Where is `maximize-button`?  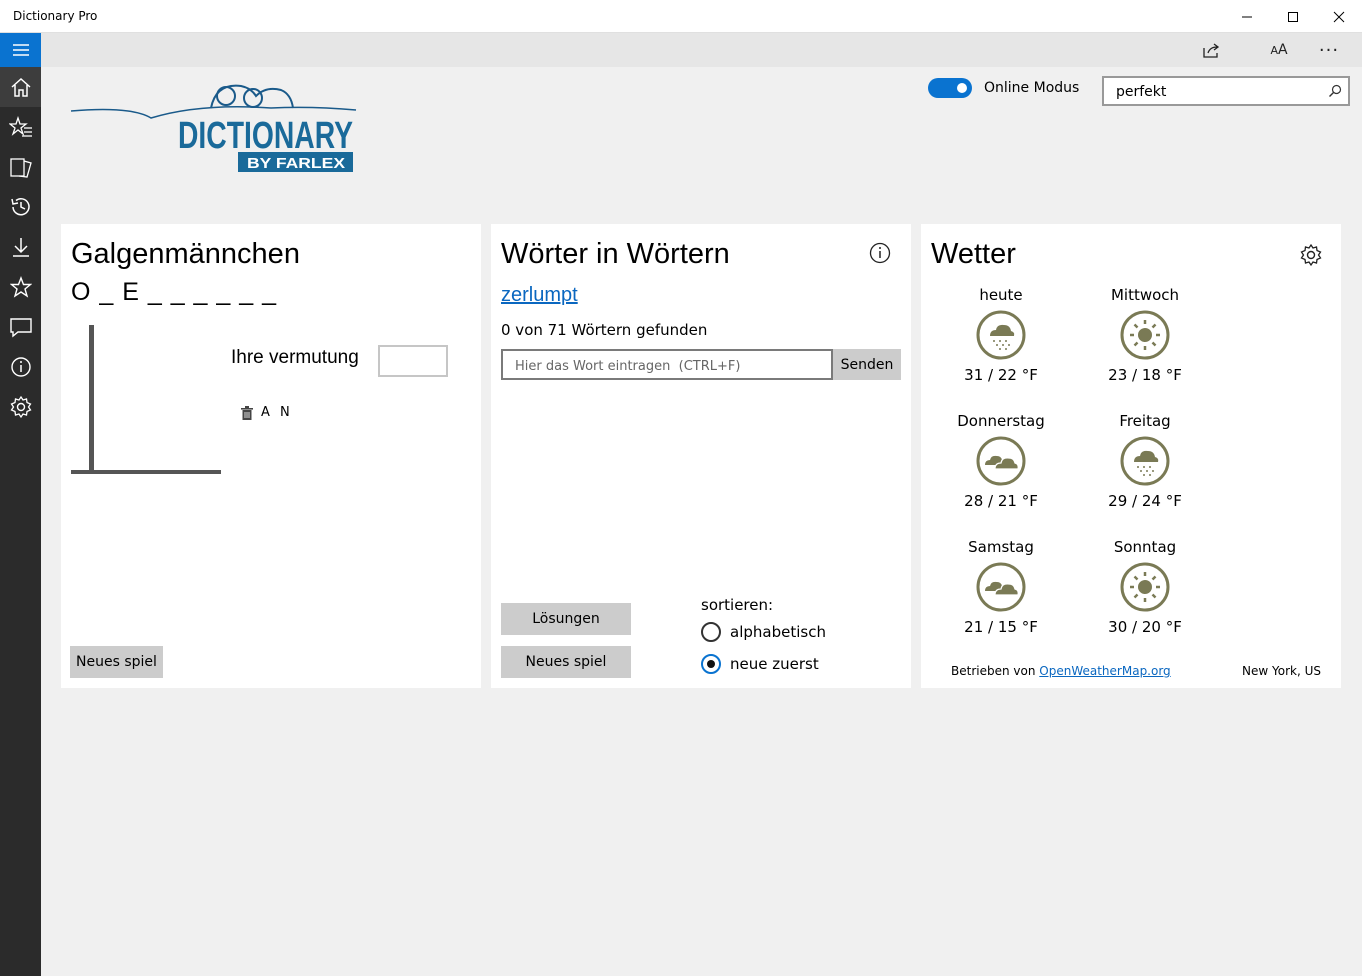 maximize-button is located at coordinates (1293, 16).